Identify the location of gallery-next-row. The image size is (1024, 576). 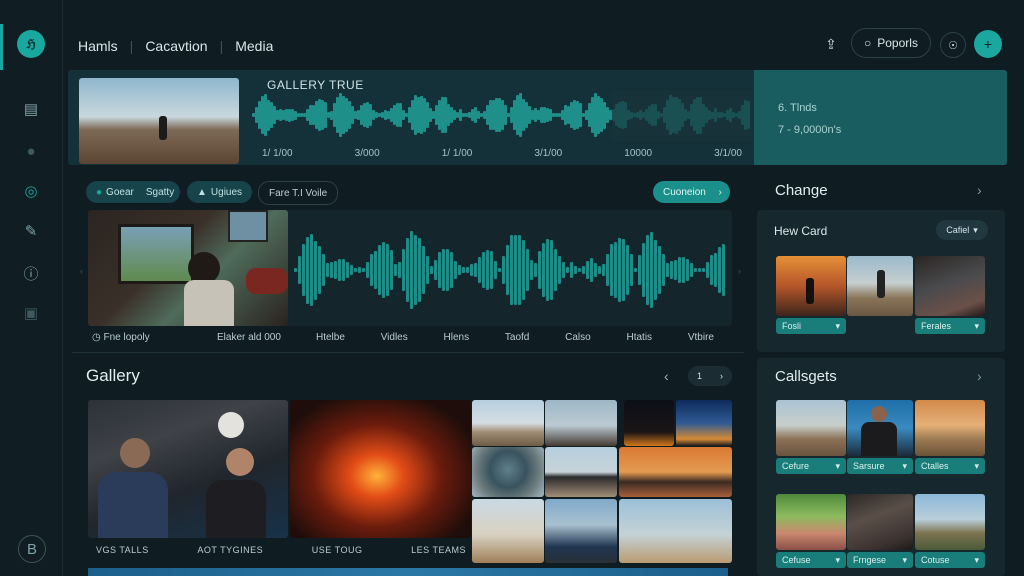
(408, 572).